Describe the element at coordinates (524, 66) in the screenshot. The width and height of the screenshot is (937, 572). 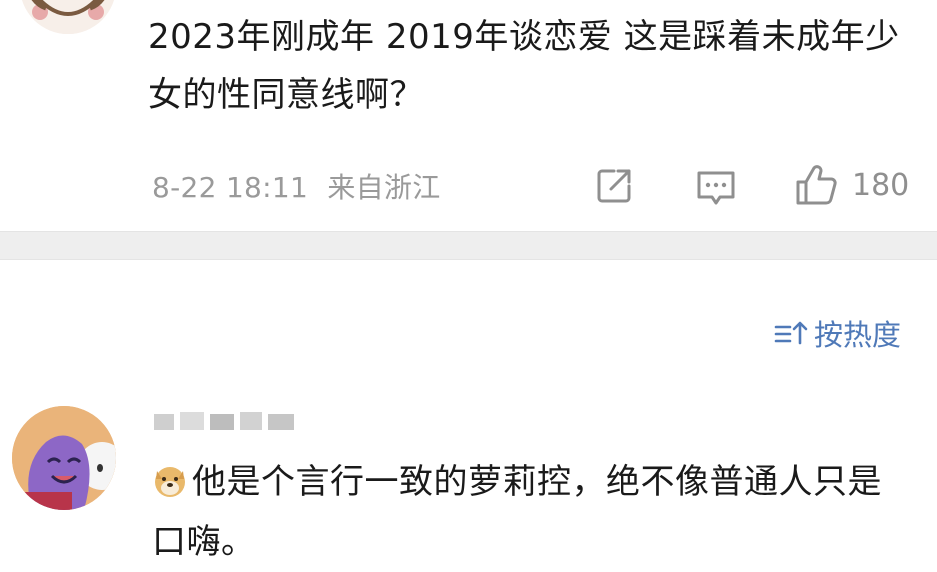
I see `comment-text: 2023年刚成年 2019年谈恋爱 这是踩着未成年少女的性同意线啊？` at that location.